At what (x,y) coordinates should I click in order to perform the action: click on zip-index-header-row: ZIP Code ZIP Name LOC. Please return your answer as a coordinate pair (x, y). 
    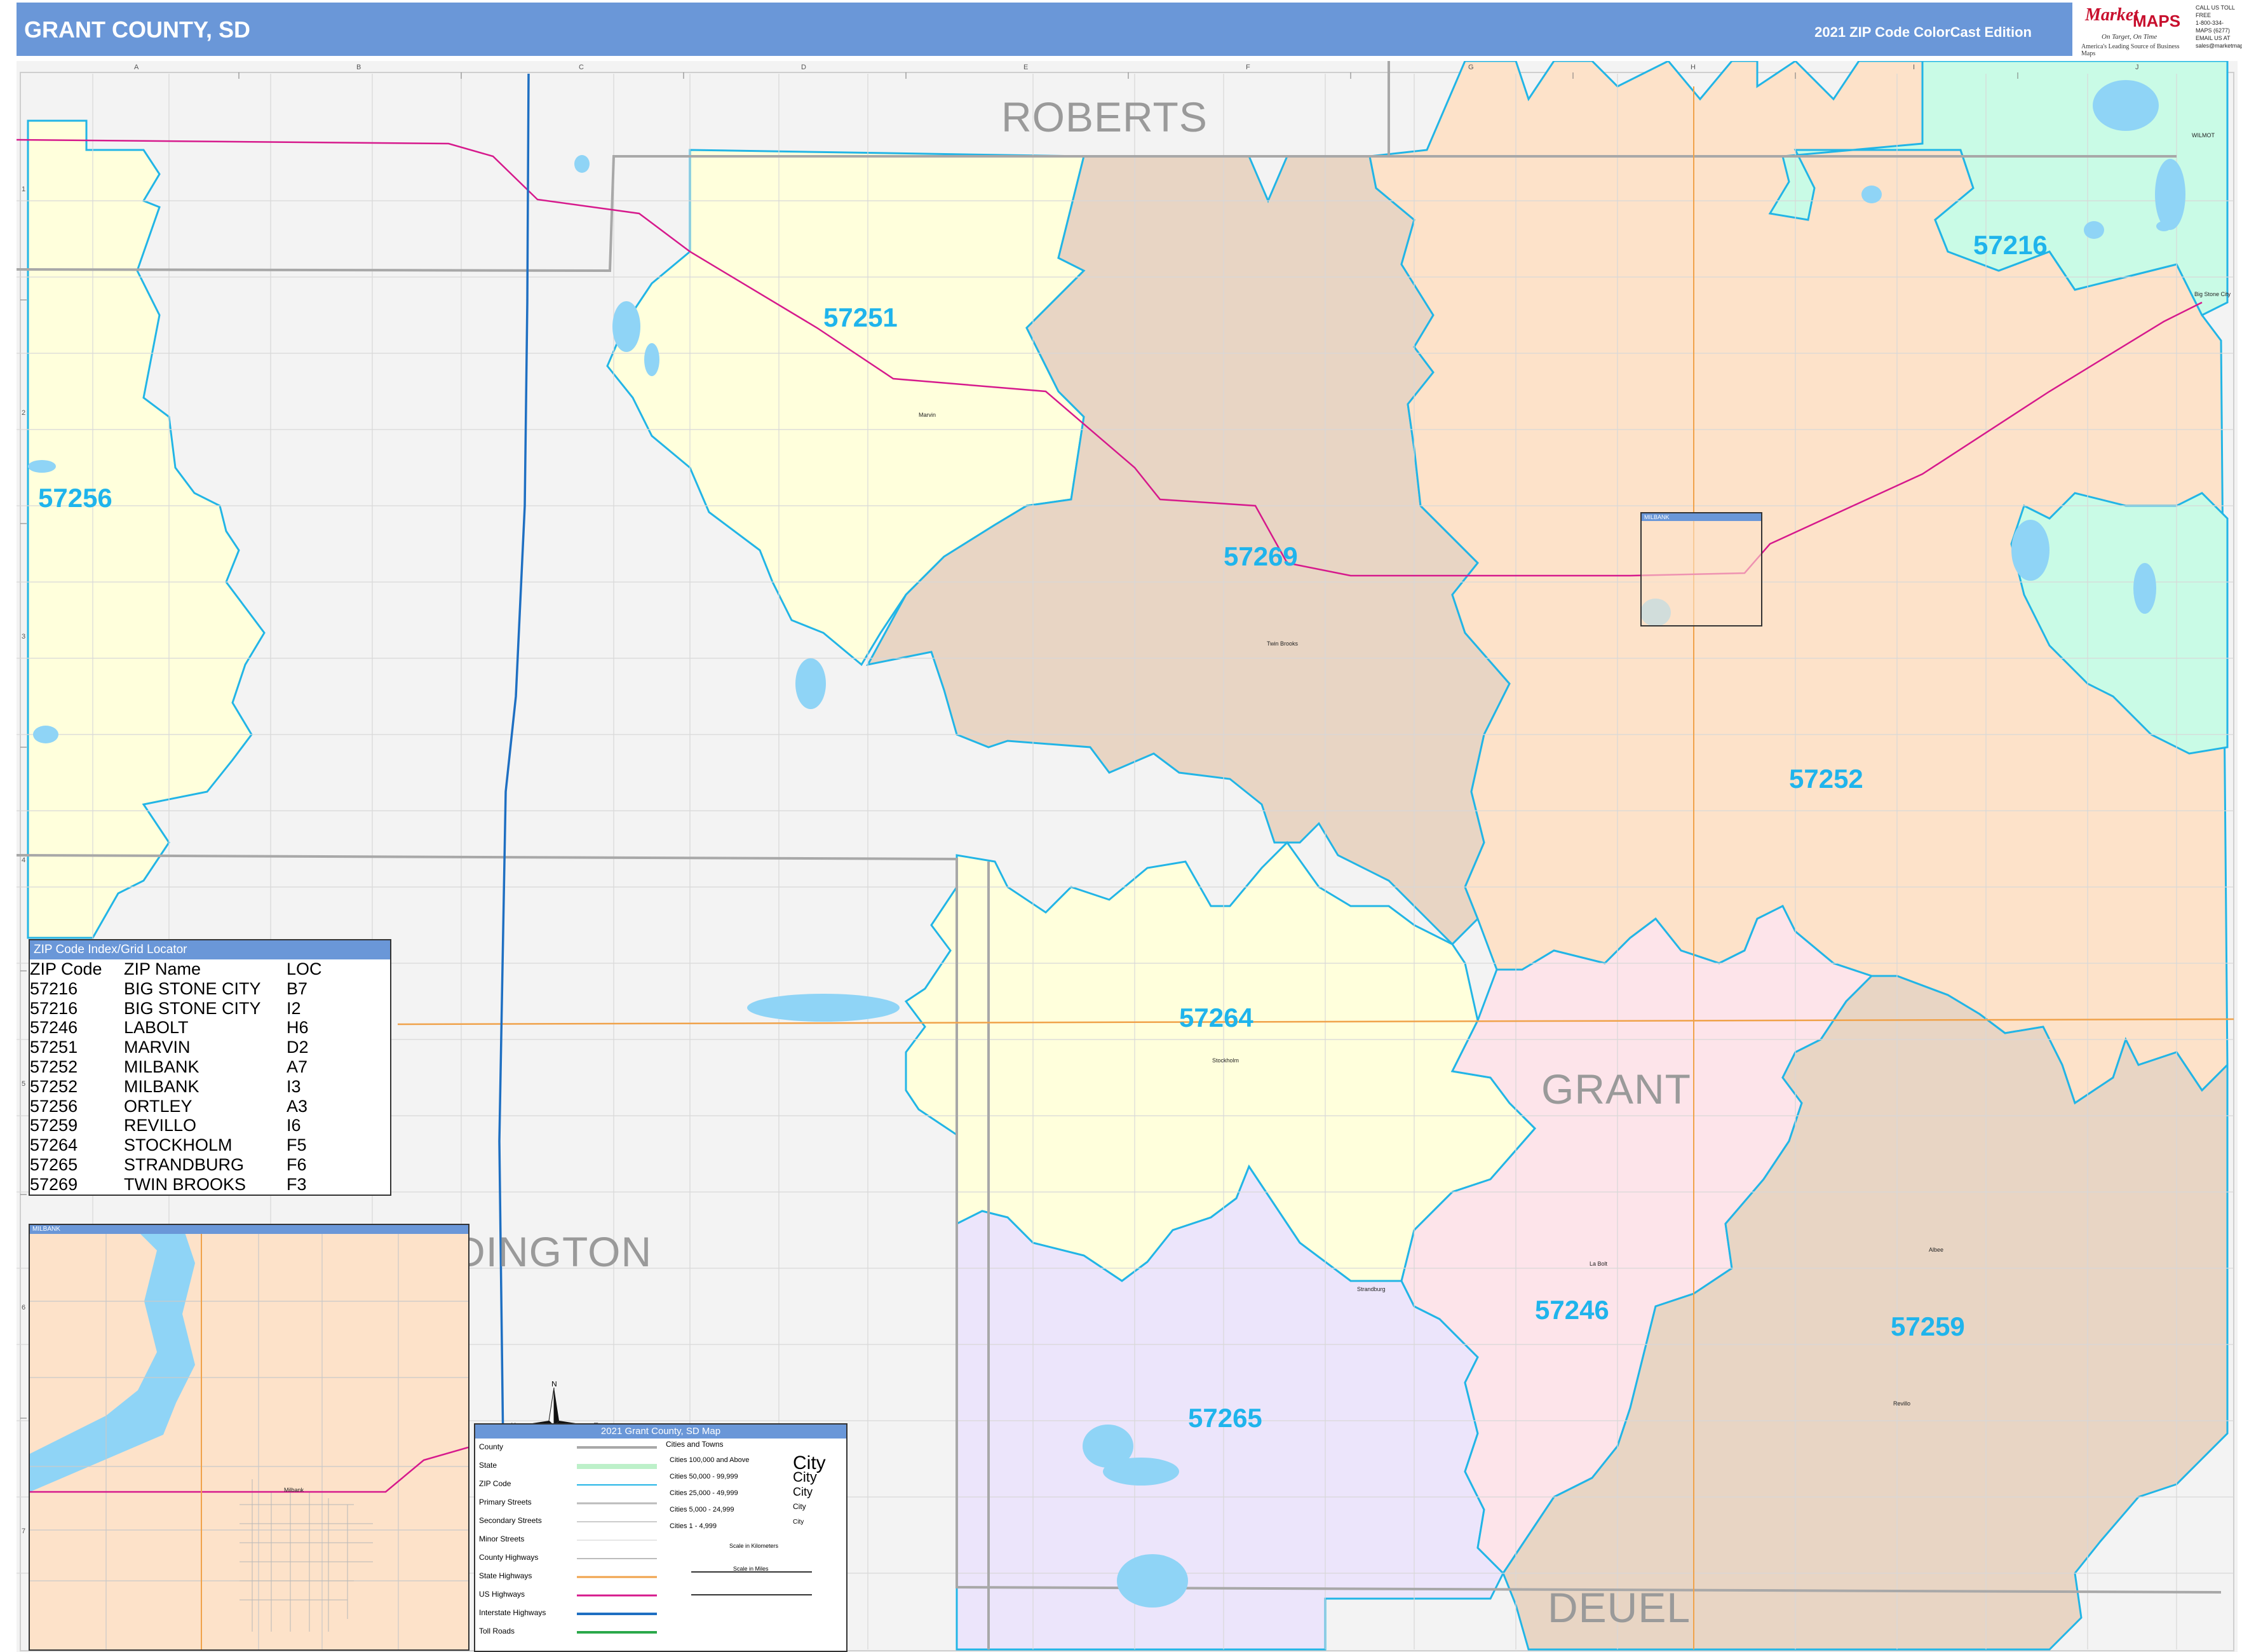
    Looking at the image, I should click on (210, 969).